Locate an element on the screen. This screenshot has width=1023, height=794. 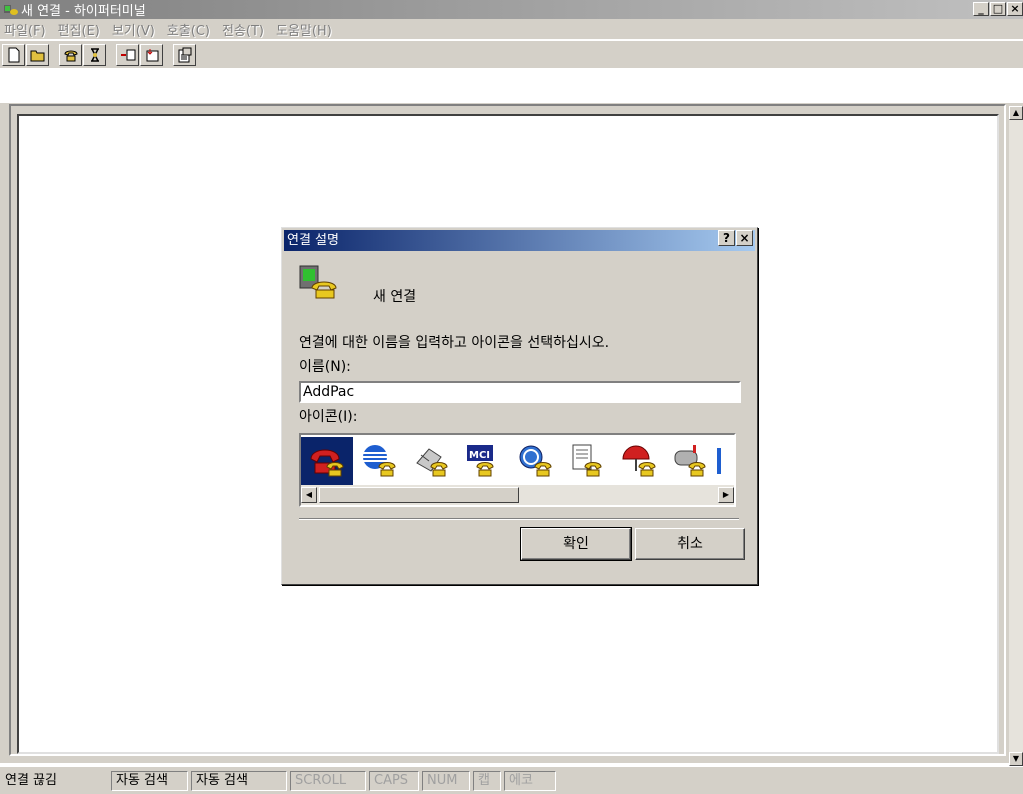
new-button is located at coordinates (13, 54).